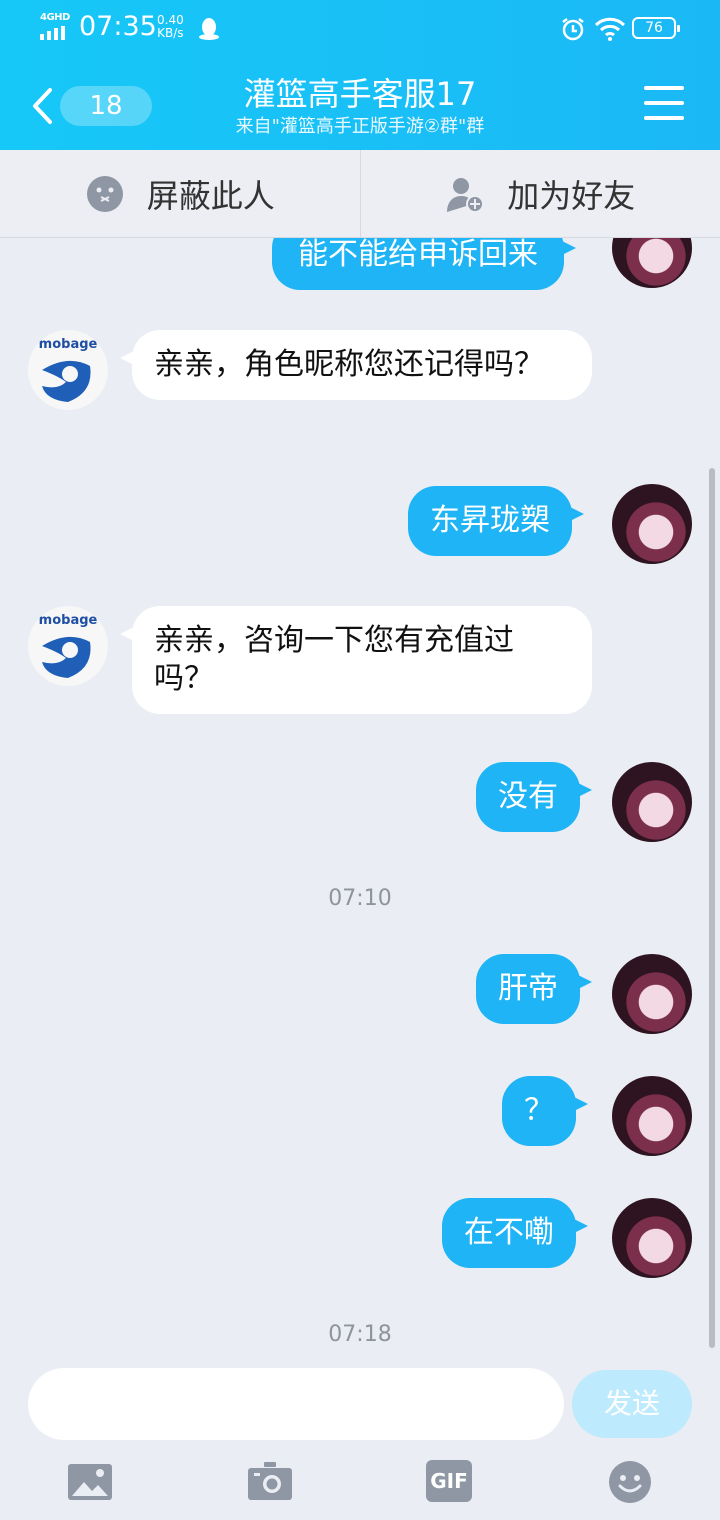 The width and height of the screenshot is (720, 1520). I want to click on message-bubble-received: 亲亲，咨询一下您有充值过吗？, so click(356, 660).